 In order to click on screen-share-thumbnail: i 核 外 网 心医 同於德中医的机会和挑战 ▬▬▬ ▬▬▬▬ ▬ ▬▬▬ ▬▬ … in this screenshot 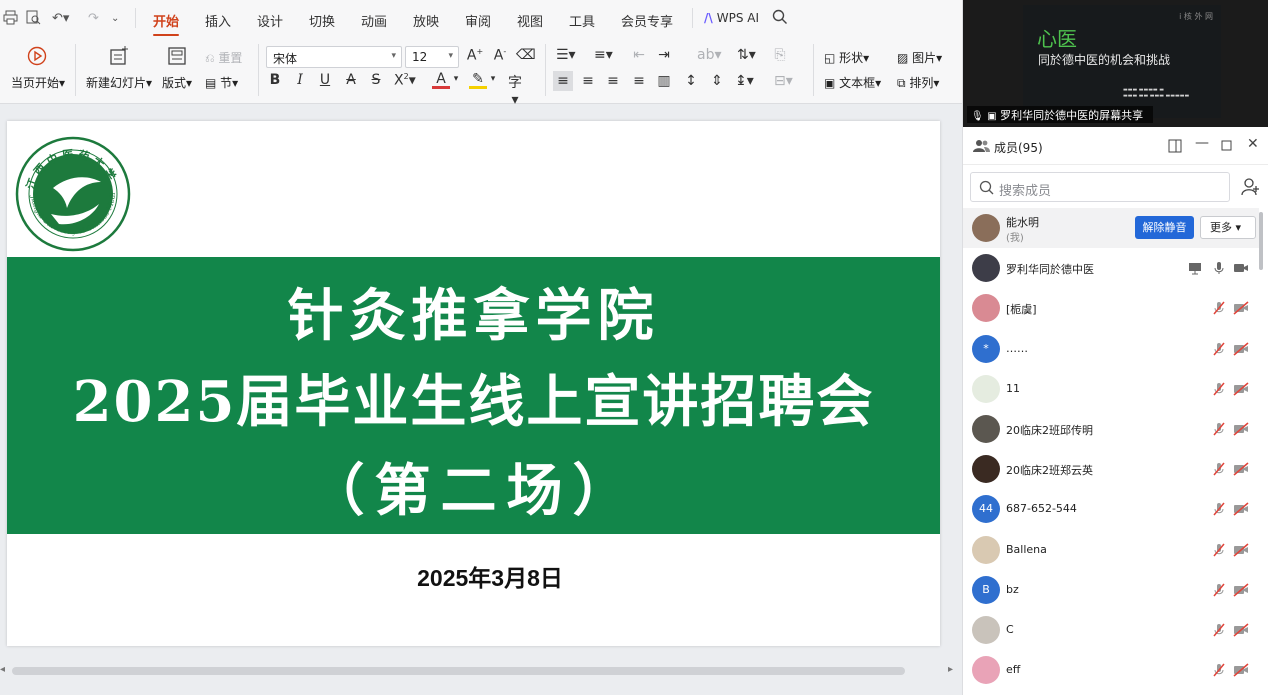, I will do `click(1115, 63)`.